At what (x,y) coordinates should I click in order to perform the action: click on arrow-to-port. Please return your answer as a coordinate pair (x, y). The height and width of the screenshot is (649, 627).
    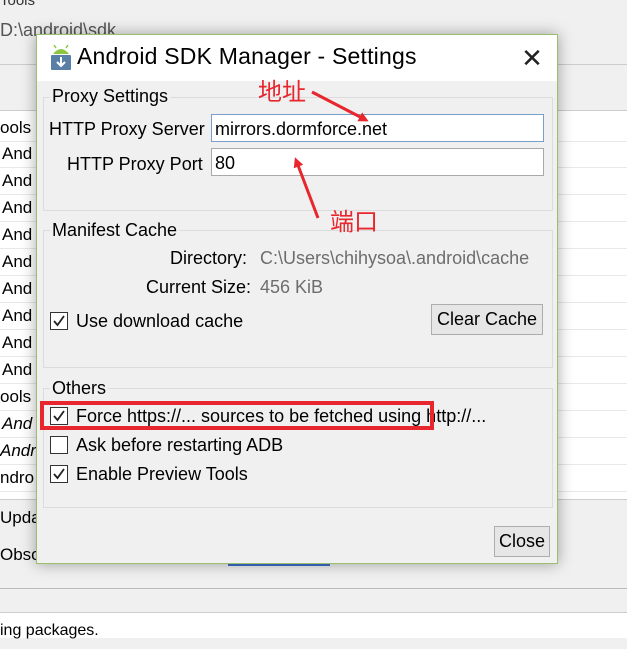
    Looking at the image, I should click on (306, 188).